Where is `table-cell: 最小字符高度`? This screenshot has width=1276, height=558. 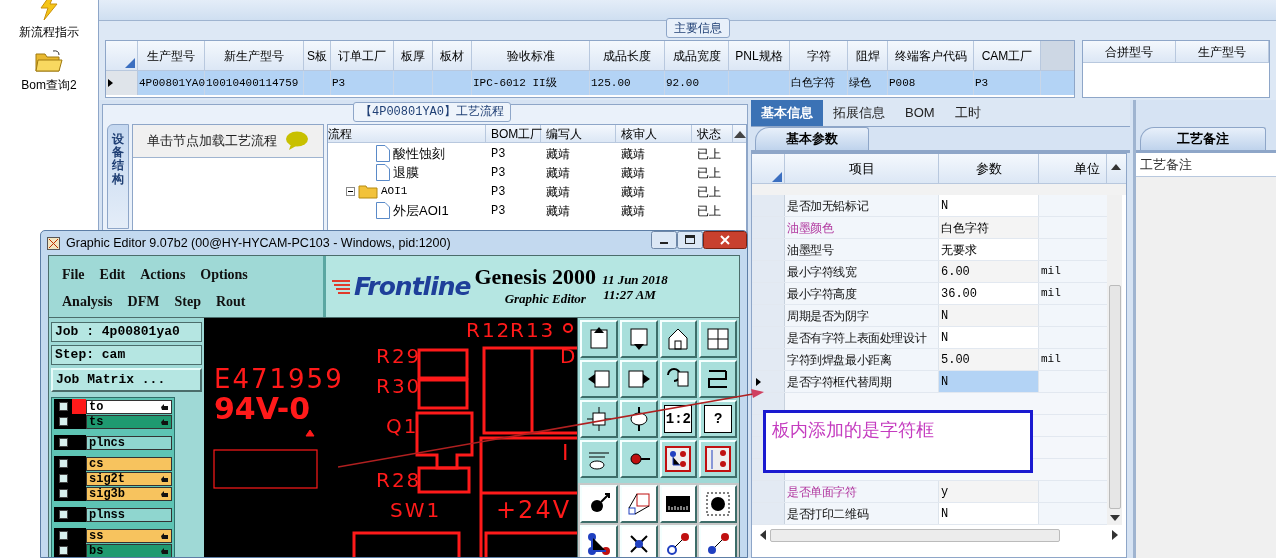 table-cell: 最小字符高度 is located at coordinates (862, 293).